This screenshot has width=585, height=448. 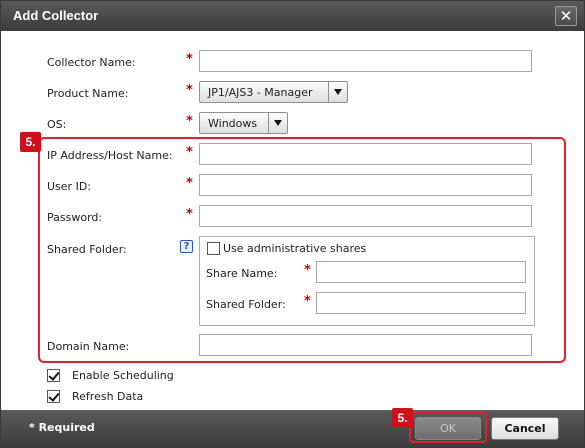 I want to click on password-input, so click(x=365, y=216).